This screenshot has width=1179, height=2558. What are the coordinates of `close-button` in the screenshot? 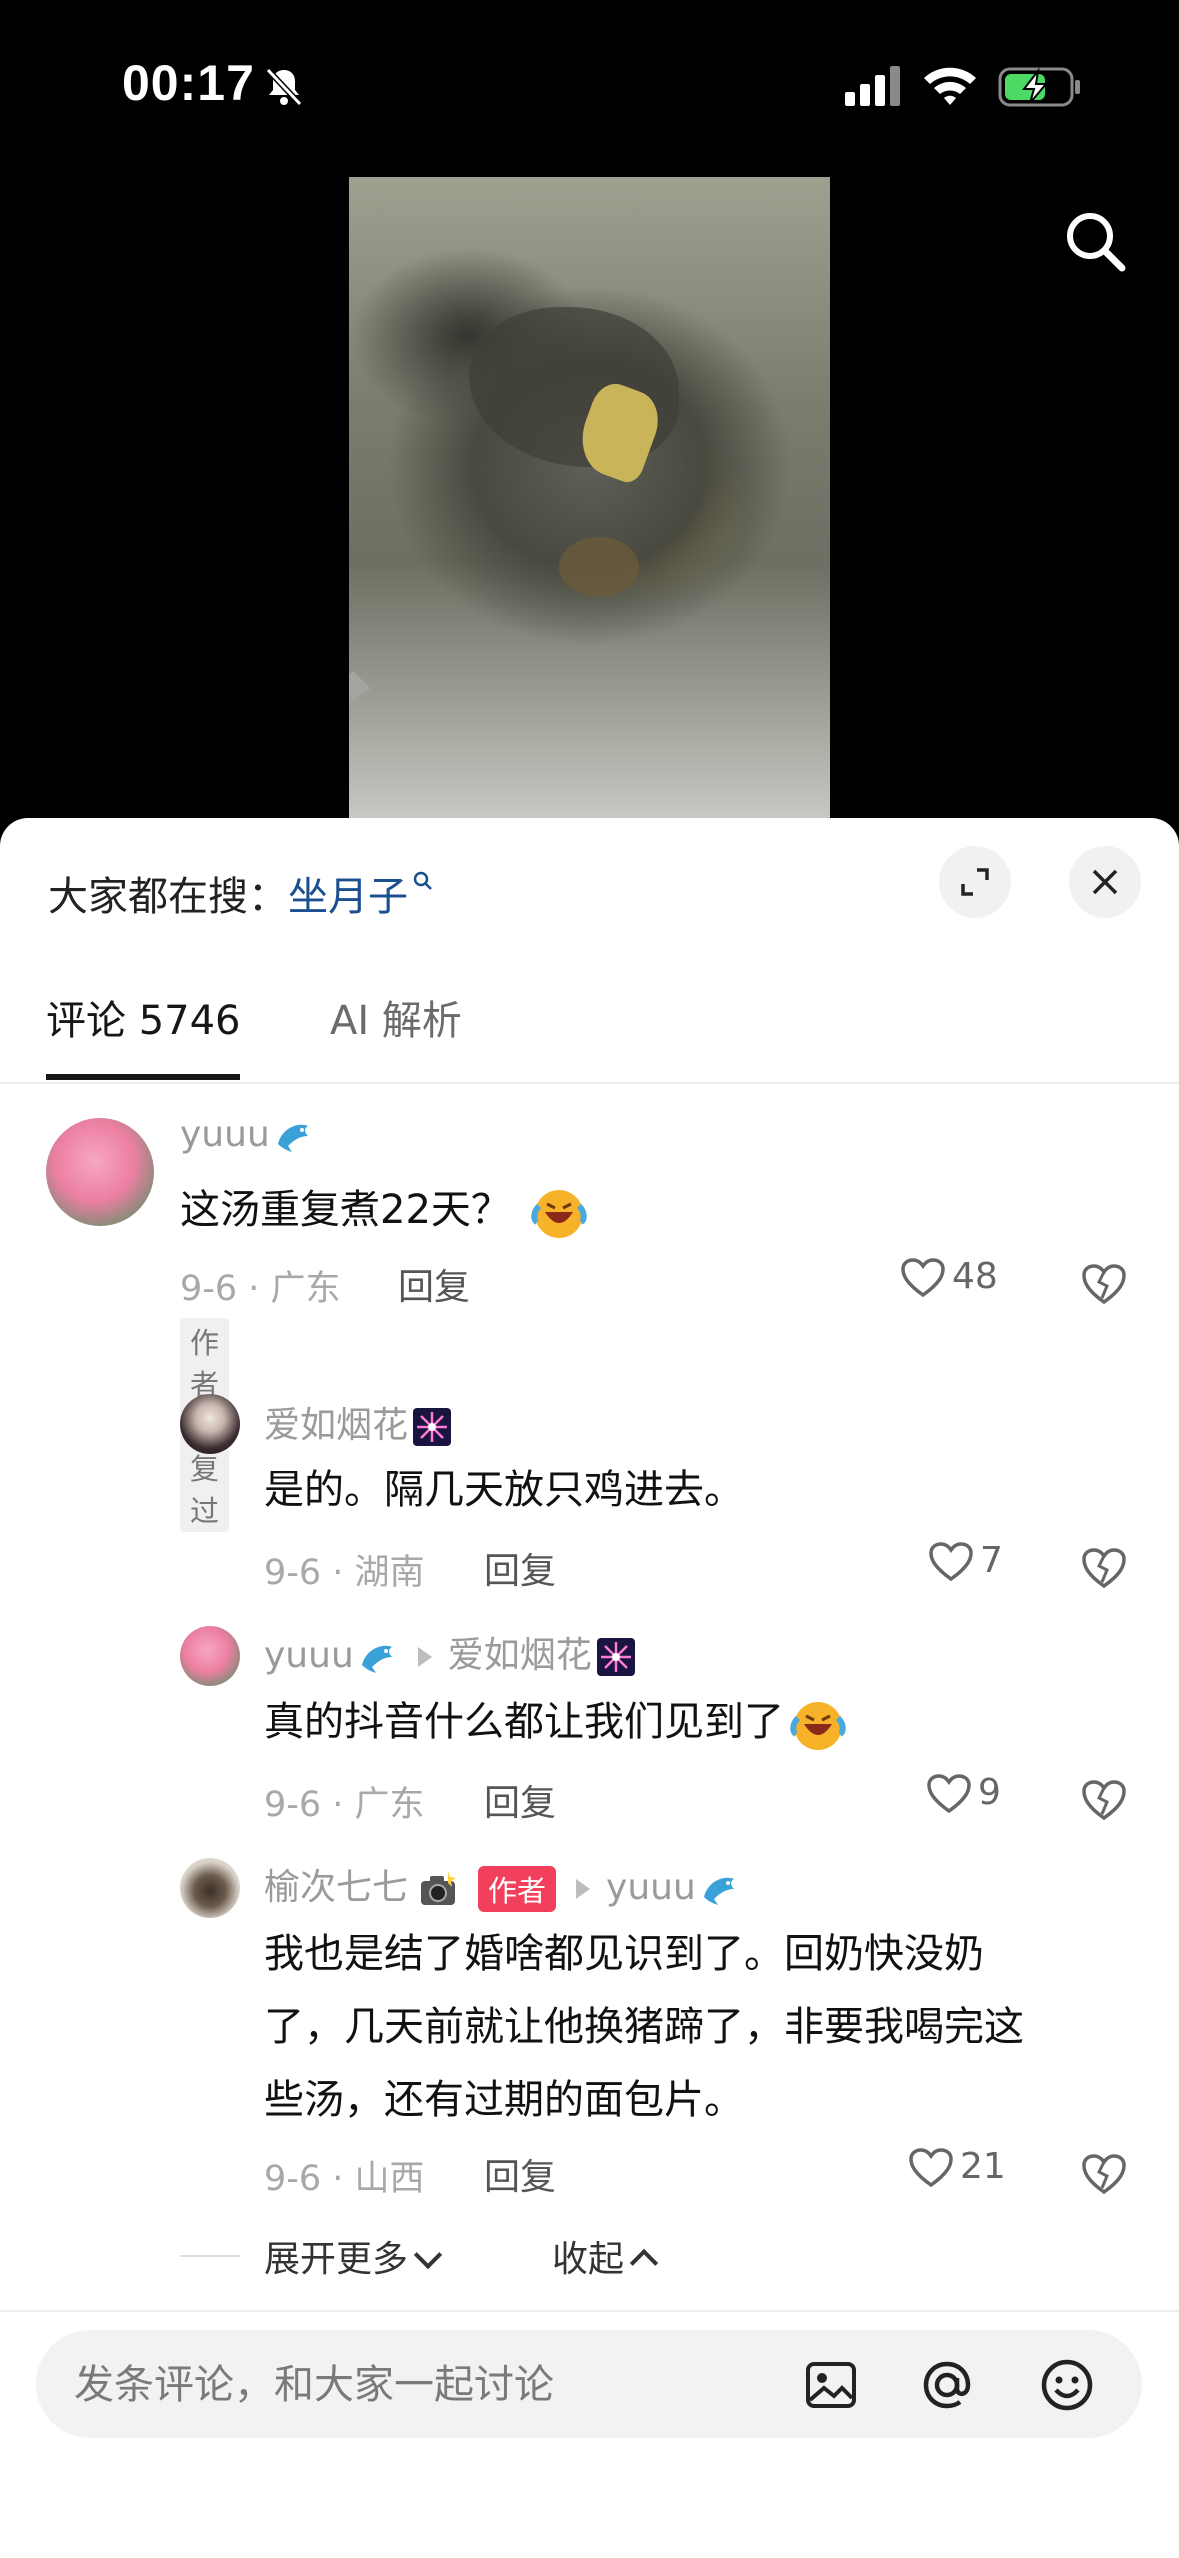 It's located at (1105, 882).